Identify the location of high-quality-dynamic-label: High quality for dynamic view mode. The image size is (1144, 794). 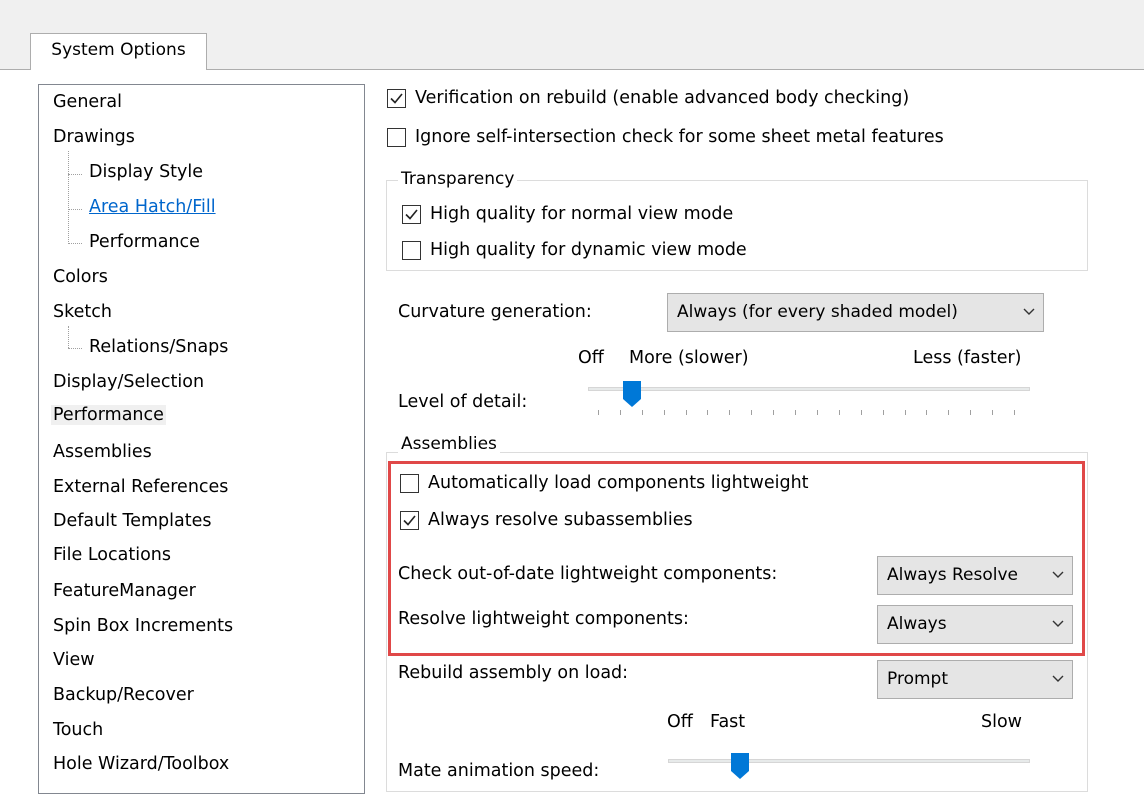
(588, 250).